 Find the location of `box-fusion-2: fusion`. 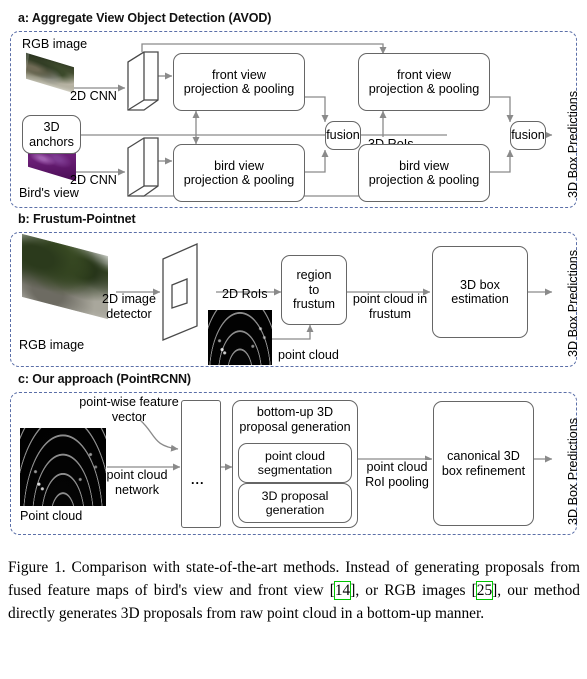

box-fusion-2: fusion is located at coordinates (528, 135).